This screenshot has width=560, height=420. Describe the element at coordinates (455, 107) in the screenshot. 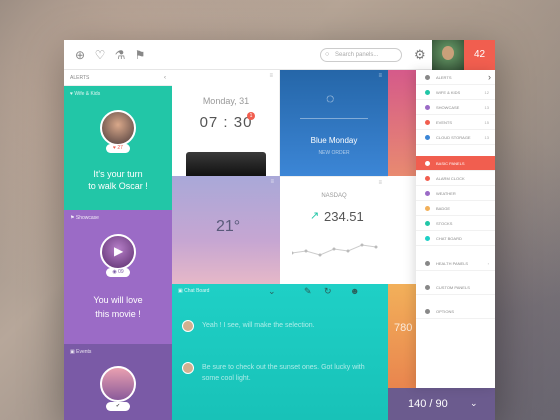

I see `dropdown-item-showcase: SHOWCASE 13` at that location.